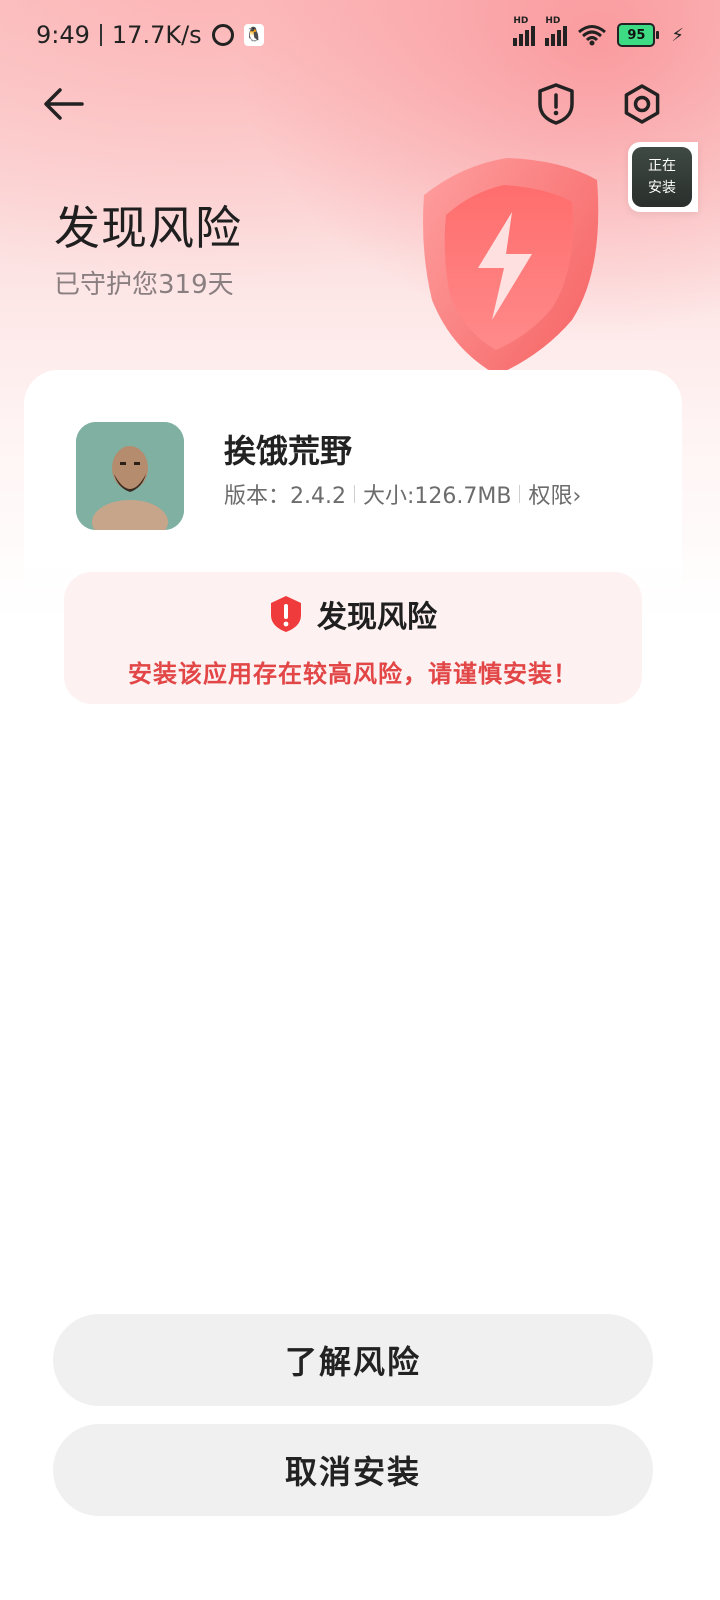 The image size is (720, 1600). I want to click on back-arrow-icon, so click(64, 104).